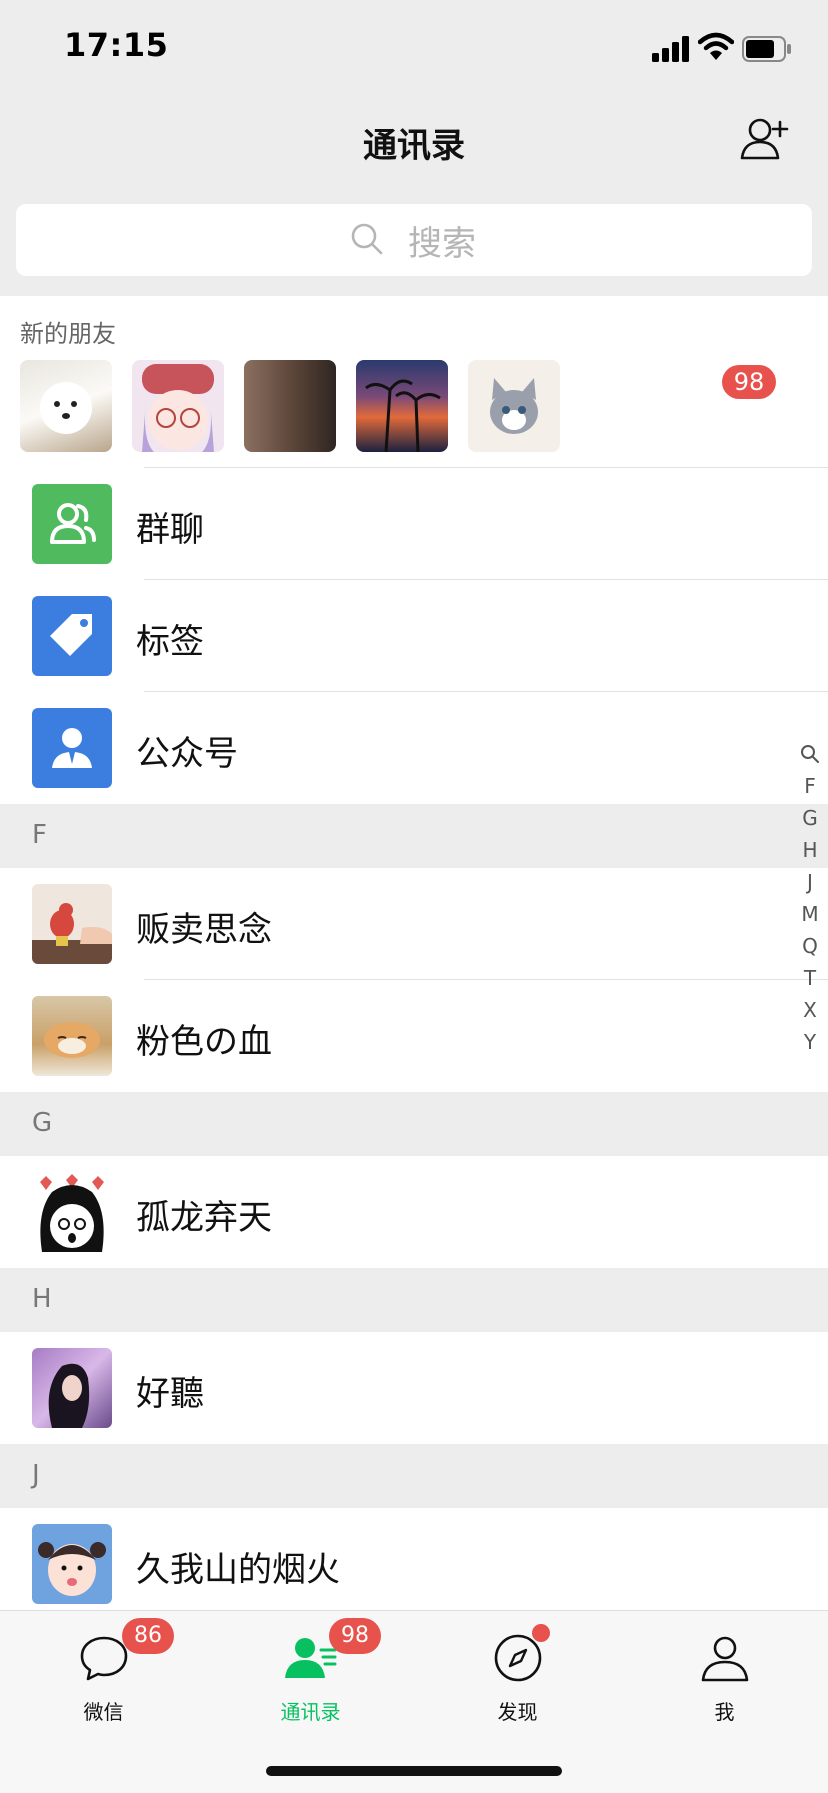  Describe the element at coordinates (187, 754) in the screenshot. I see `menu-label: 公众号` at that location.